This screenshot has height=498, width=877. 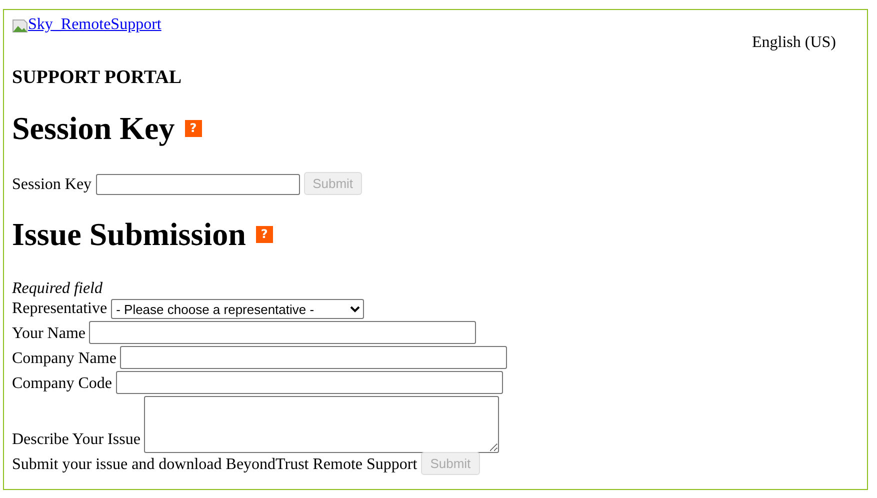 What do you see at coordinates (58, 289) in the screenshot?
I see `required-note: Required field` at bounding box center [58, 289].